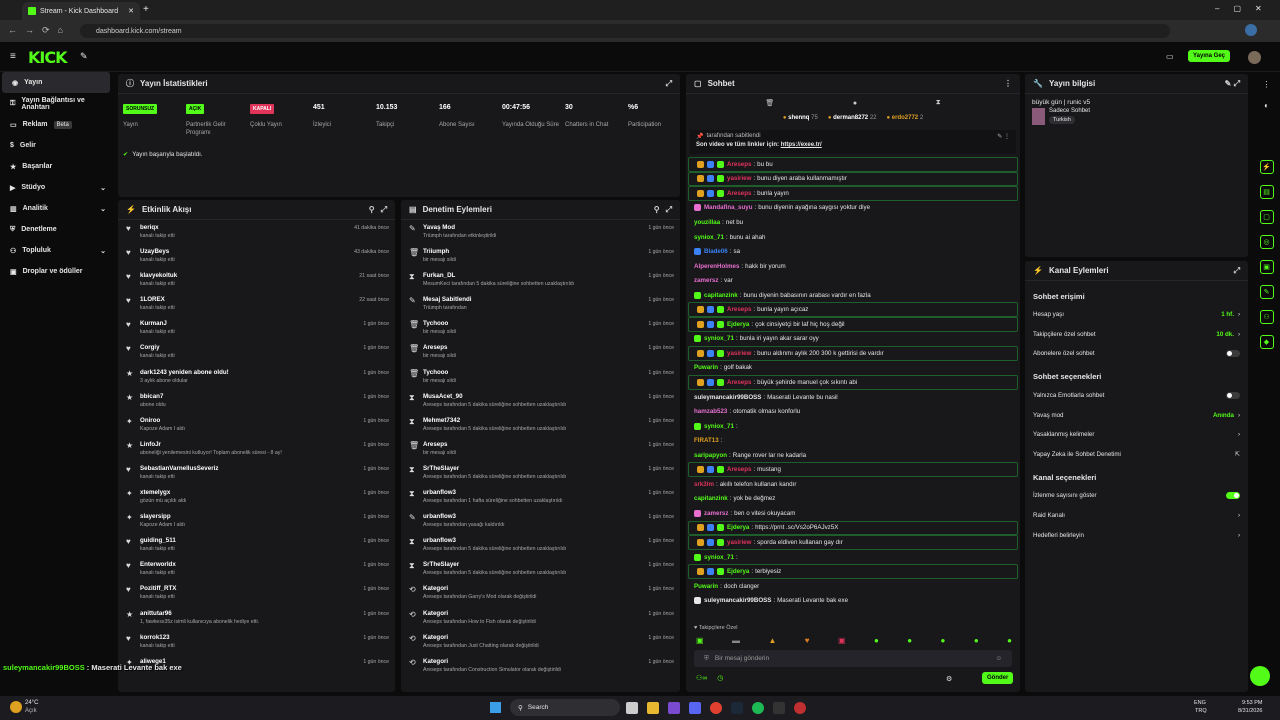 The width and height of the screenshot is (1280, 720). Describe the element at coordinates (769, 103) in the screenshot. I see `trash-icon: 🗑` at that location.